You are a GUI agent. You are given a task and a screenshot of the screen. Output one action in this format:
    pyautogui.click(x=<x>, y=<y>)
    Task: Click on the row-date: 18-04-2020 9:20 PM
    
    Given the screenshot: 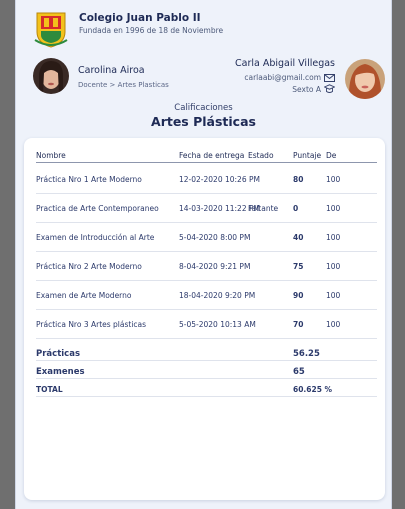 What is the action you would take?
    pyautogui.click(x=217, y=295)
    